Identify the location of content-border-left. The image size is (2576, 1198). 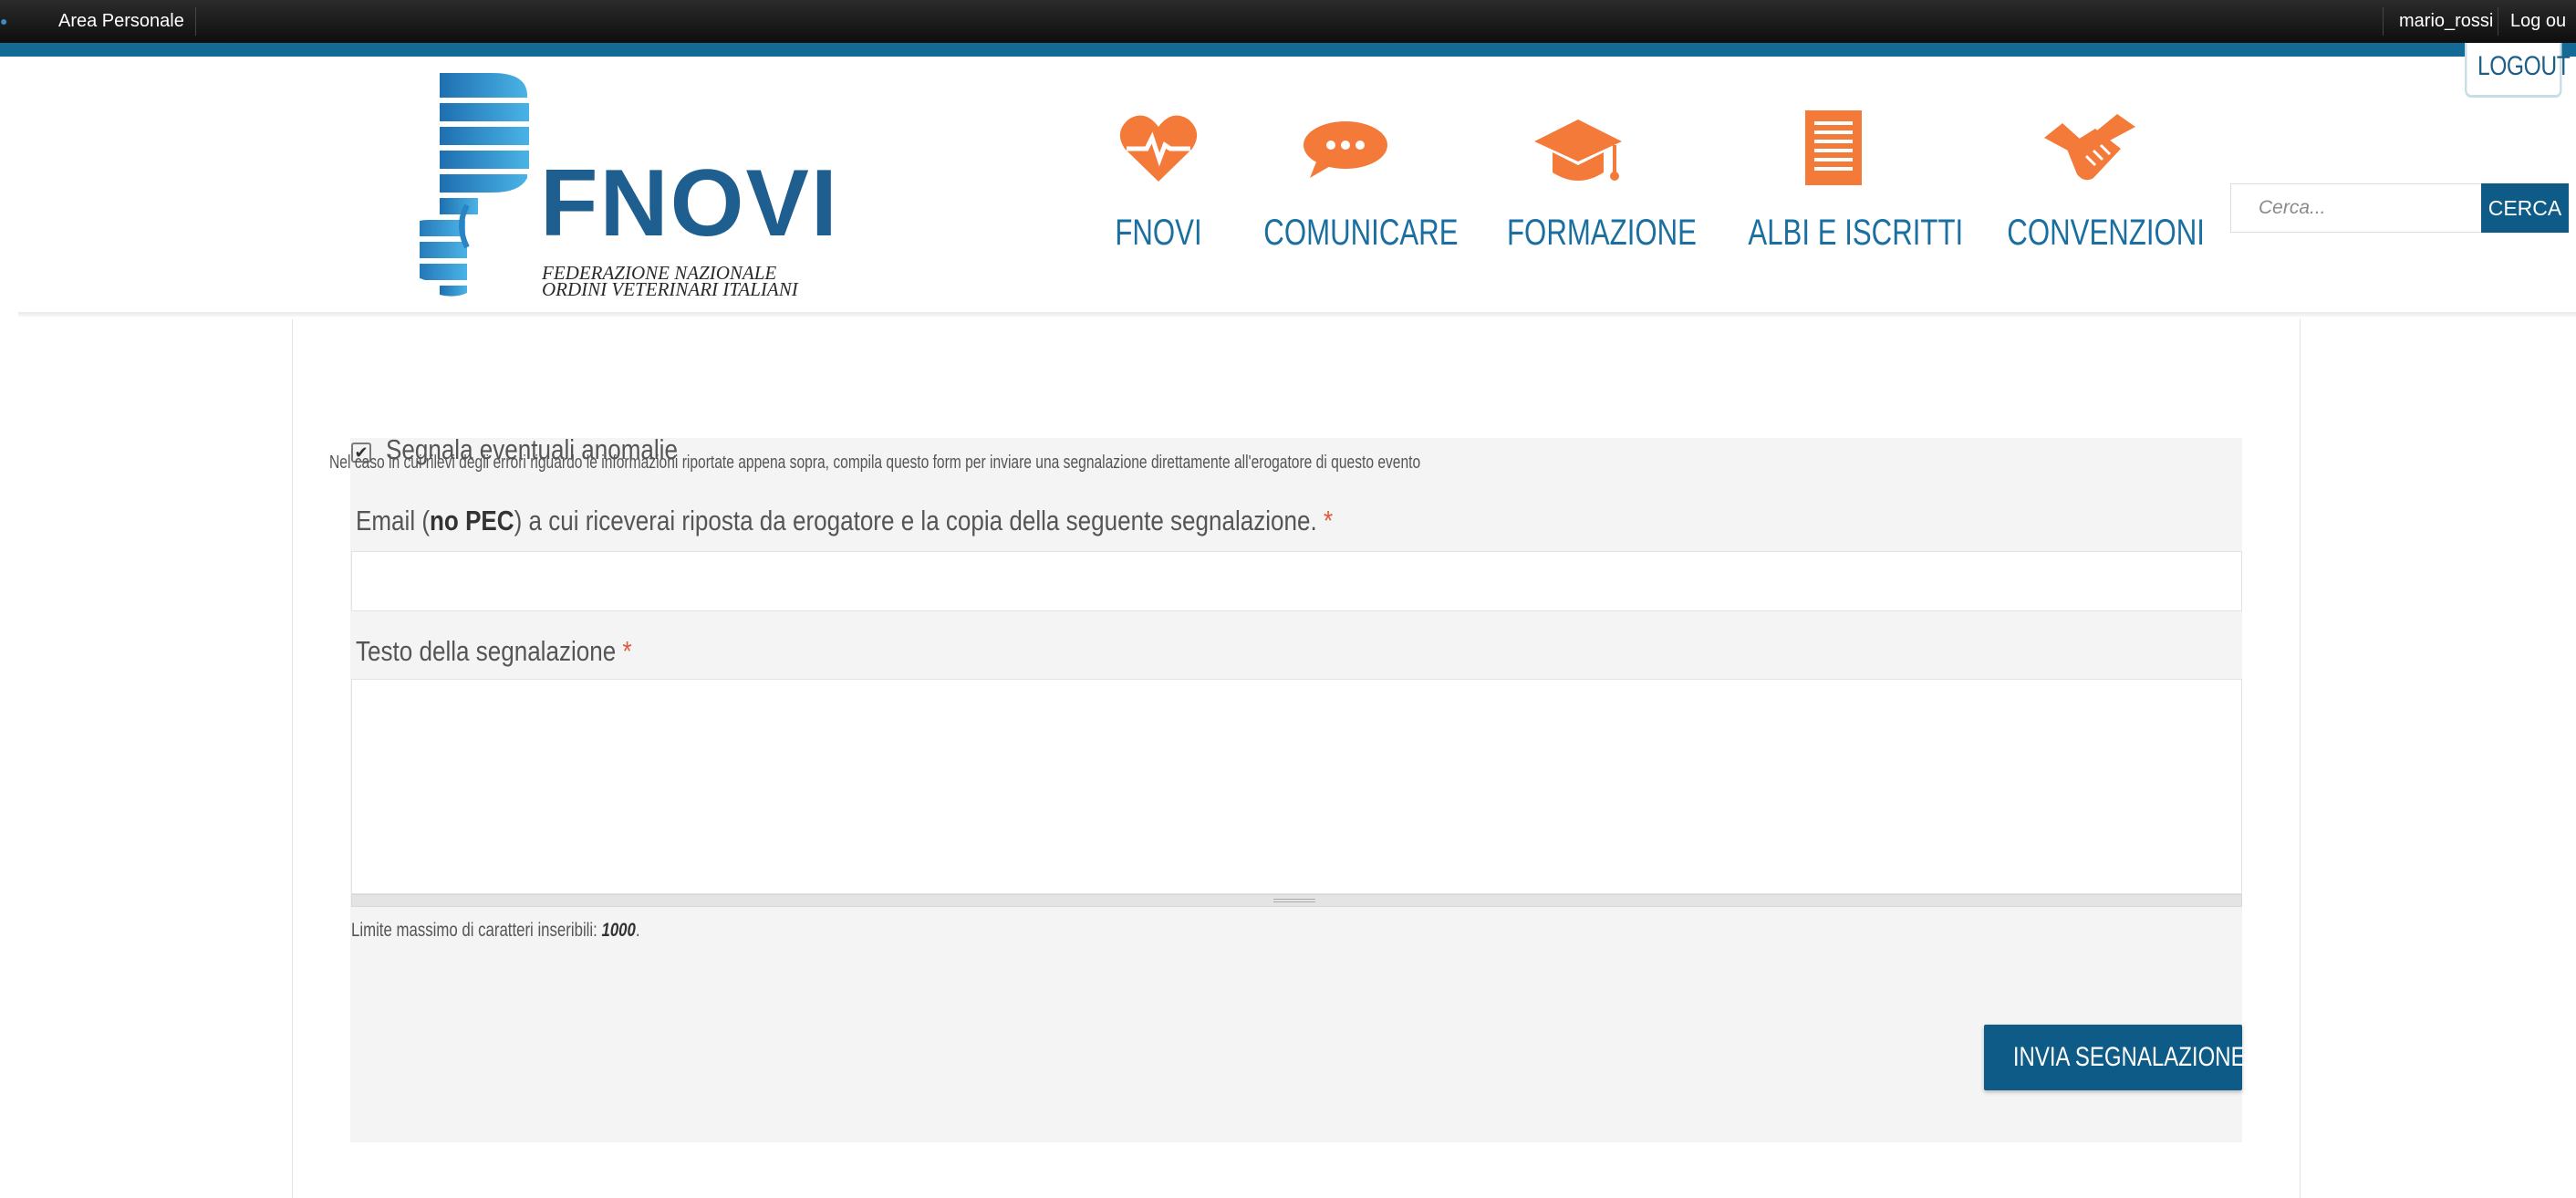
(292, 758).